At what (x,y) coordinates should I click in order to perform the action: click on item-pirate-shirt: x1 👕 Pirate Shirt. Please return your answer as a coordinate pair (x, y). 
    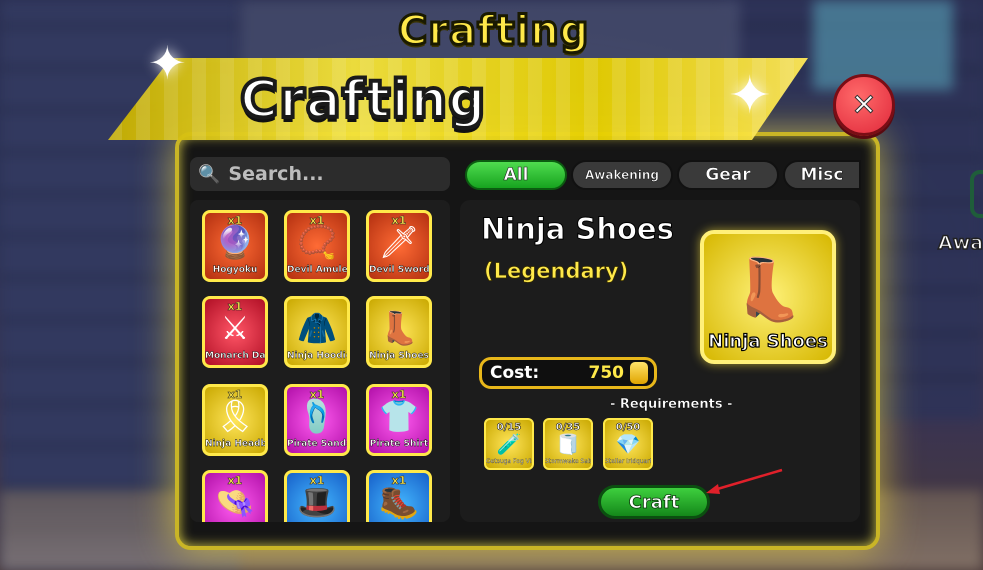
    Looking at the image, I should click on (399, 420).